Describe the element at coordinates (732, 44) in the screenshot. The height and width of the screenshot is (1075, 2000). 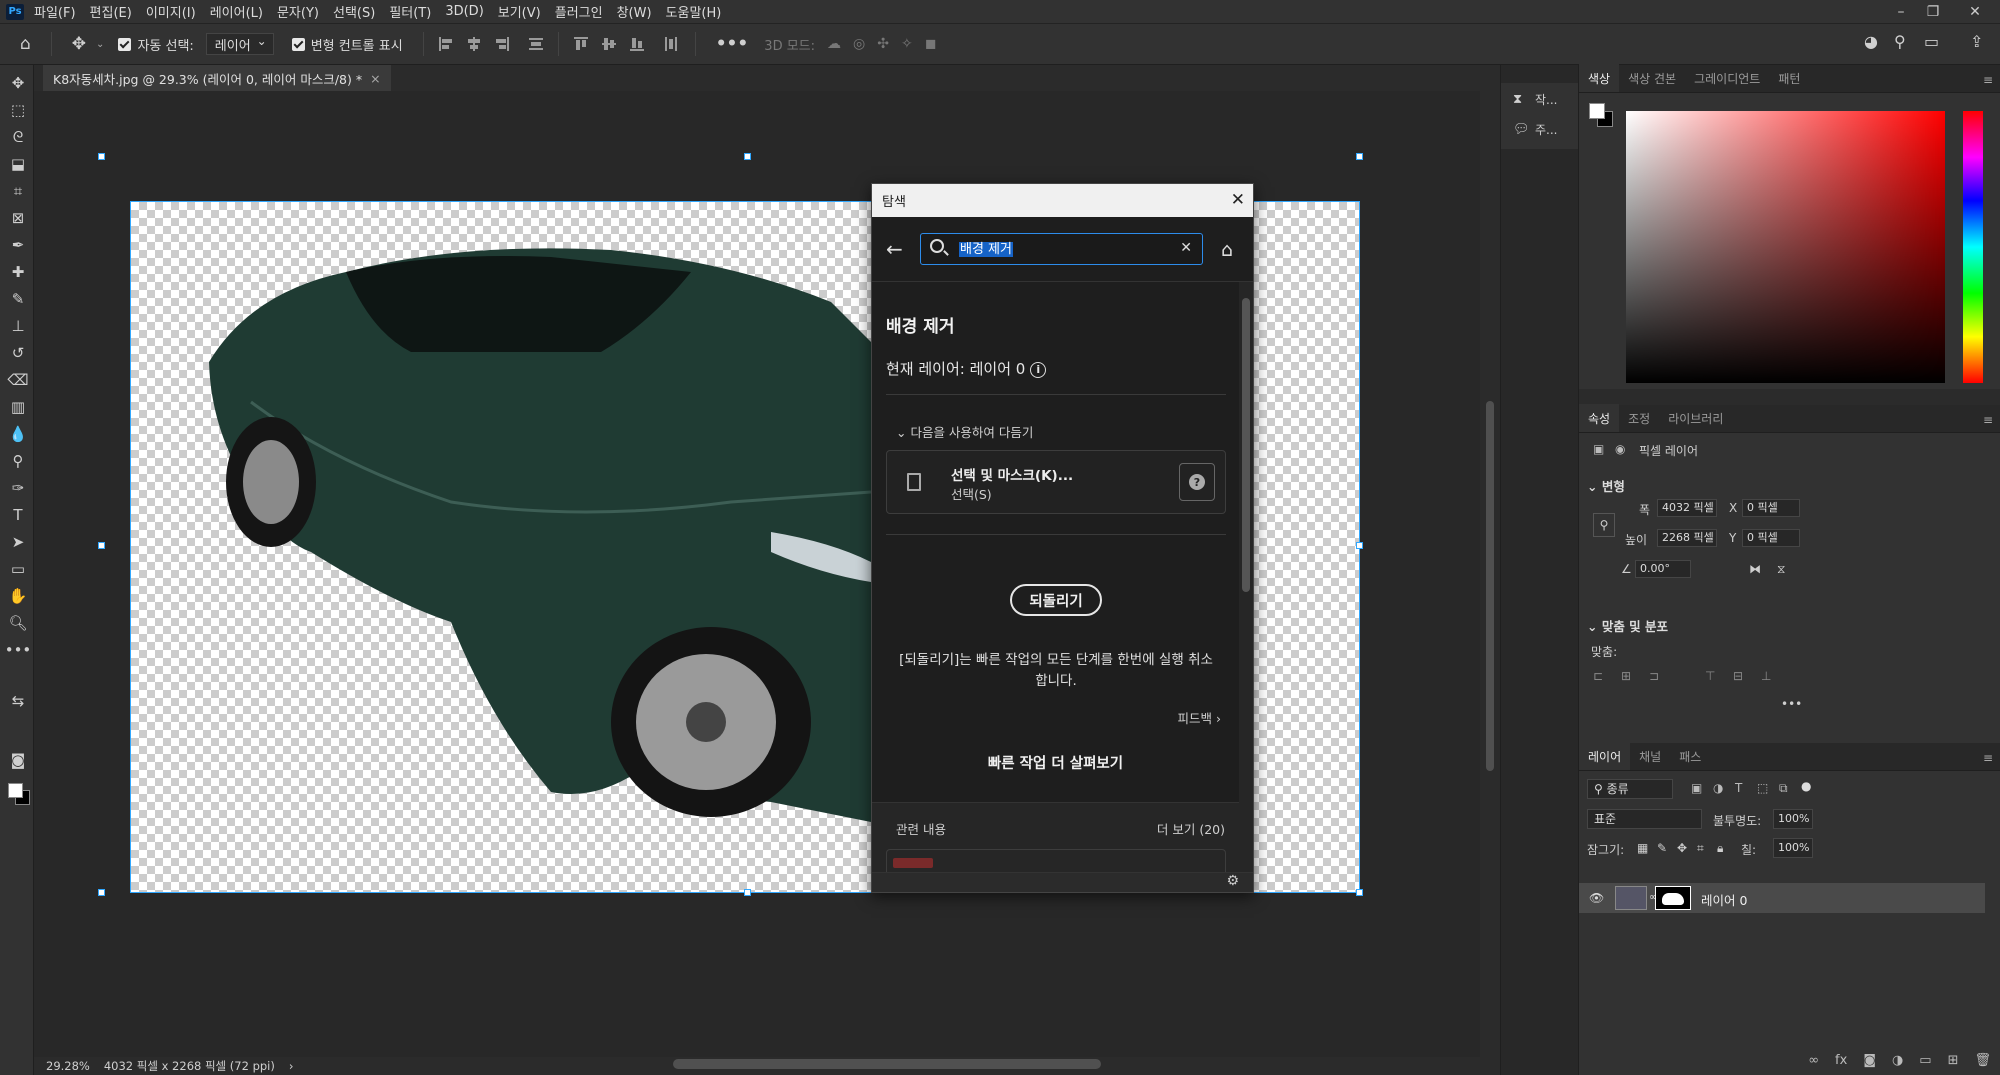
I see `more-options-icon: •••` at that location.